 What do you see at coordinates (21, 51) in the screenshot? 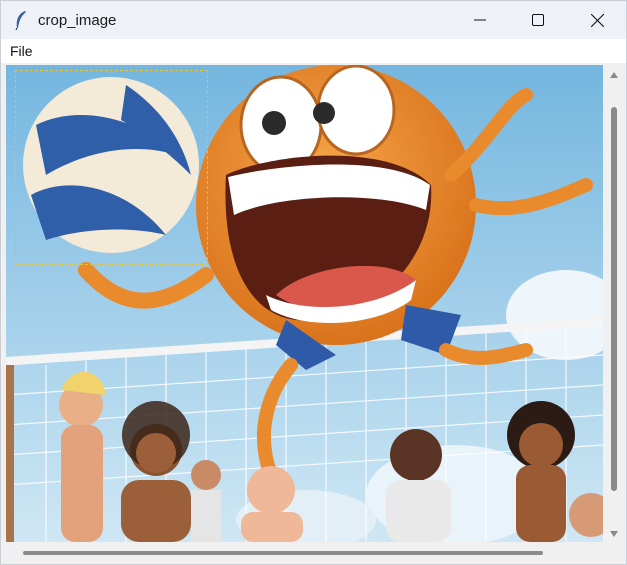
I see `menu-file: File` at bounding box center [21, 51].